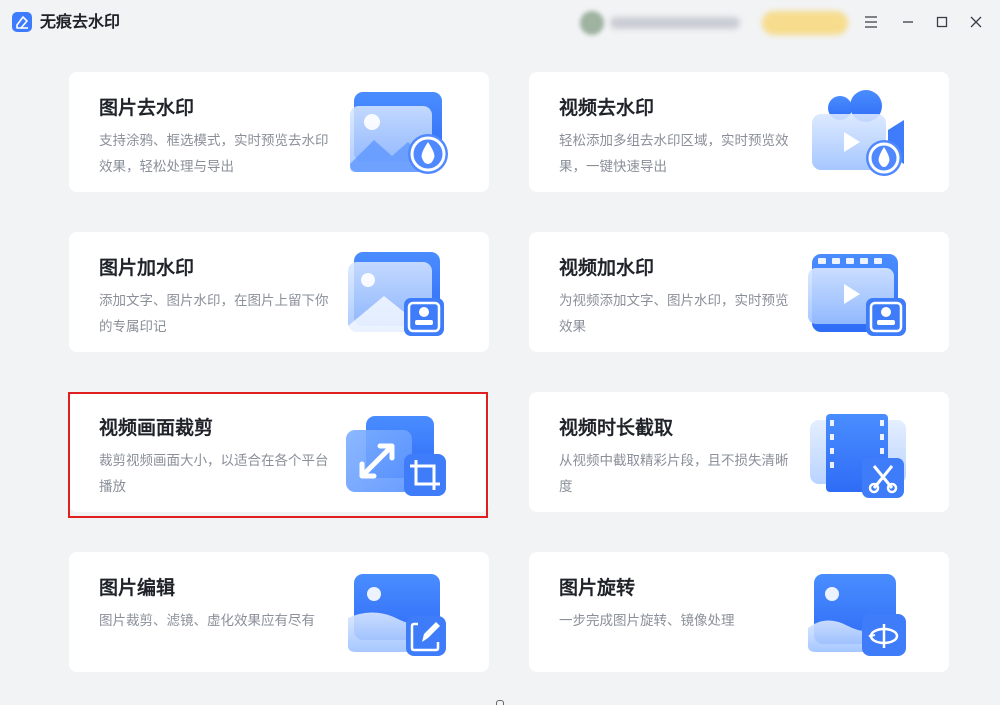 The width and height of the screenshot is (1000, 705). What do you see at coordinates (859, 613) in the screenshot?
I see `image-rotate-icon` at bounding box center [859, 613].